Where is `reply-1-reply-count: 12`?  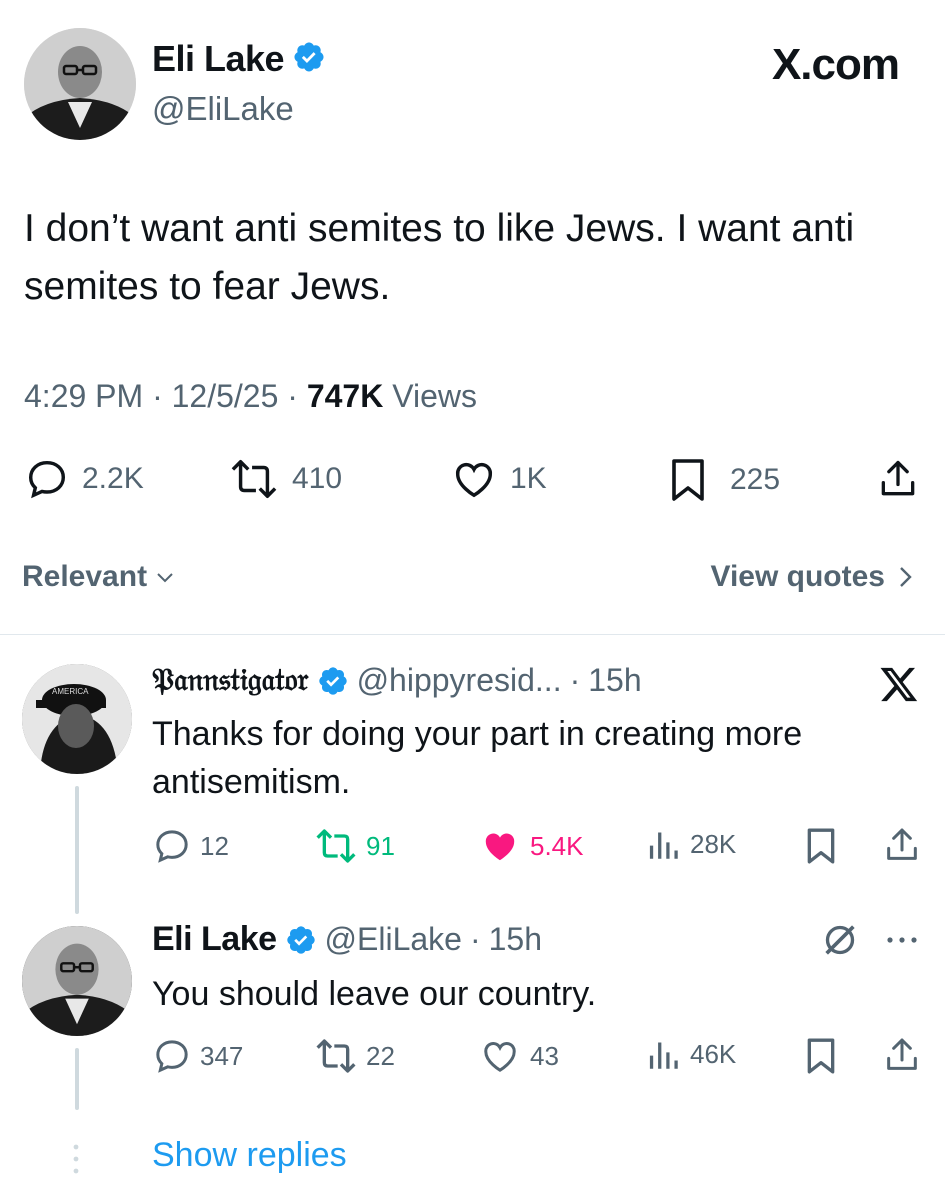
reply-1-reply-count: 12 is located at coordinates (214, 845).